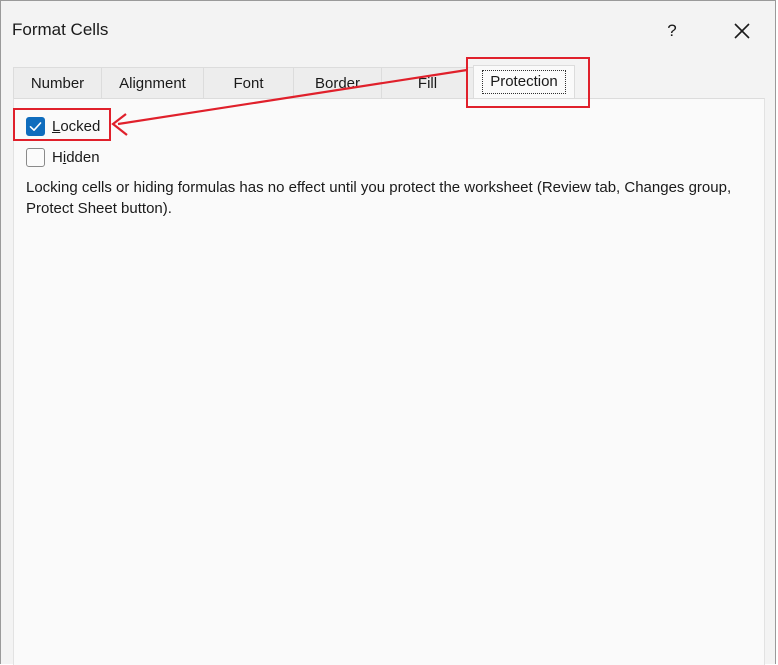  What do you see at coordinates (57, 157) in the screenshot?
I see `hidden-label-pre: H` at bounding box center [57, 157].